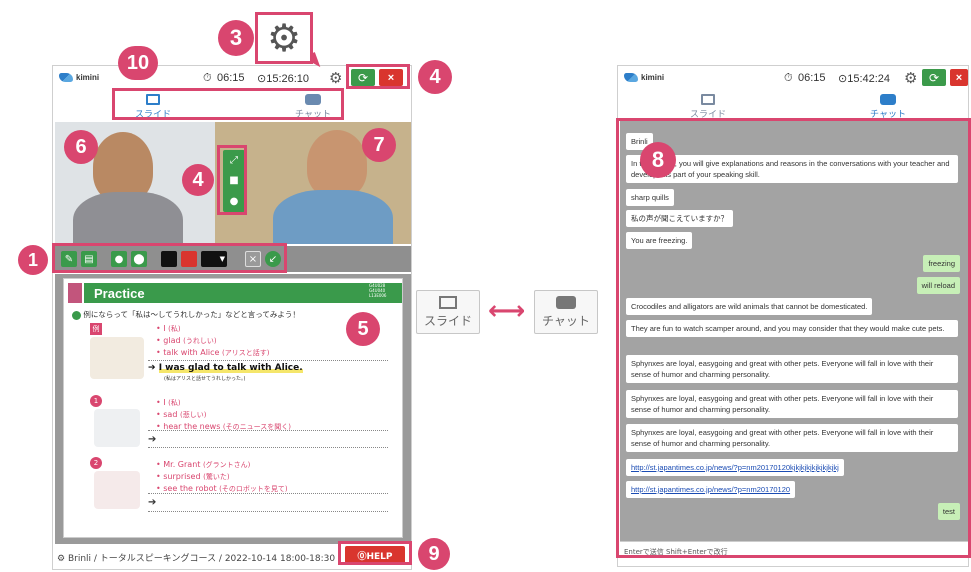 This screenshot has width=971, height=572. What do you see at coordinates (793, 78) in the screenshot?
I see `right-title-bar: kimini ⏱ 06:15 ⊙15:42:24 ⚙ ⟳ ×` at bounding box center [793, 78].